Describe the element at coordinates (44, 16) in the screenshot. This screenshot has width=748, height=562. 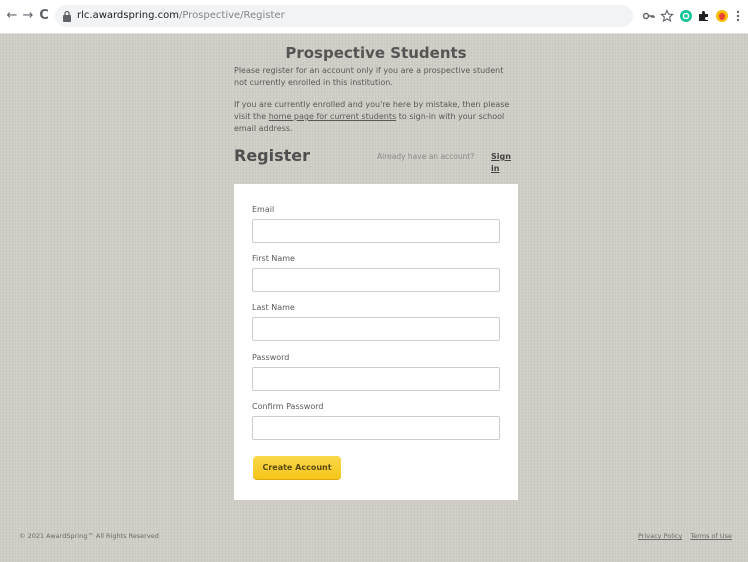
I see `reload-icon: C` at that location.